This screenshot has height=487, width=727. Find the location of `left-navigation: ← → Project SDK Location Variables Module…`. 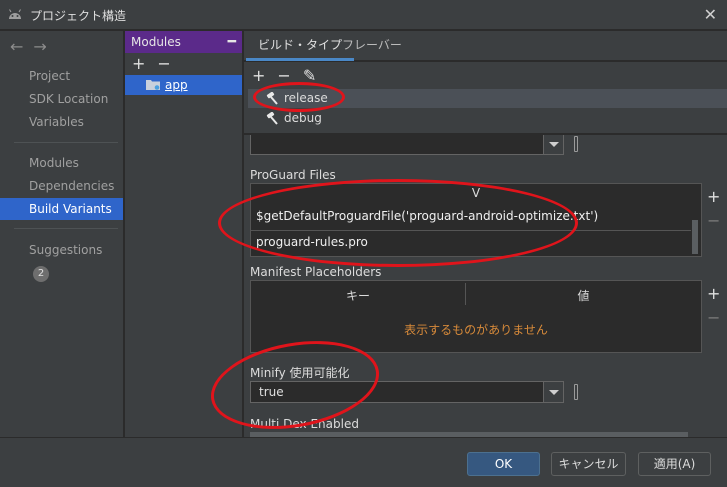

left-navigation: ← → Project SDK Location Variables Module… is located at coordinates (62, 234).